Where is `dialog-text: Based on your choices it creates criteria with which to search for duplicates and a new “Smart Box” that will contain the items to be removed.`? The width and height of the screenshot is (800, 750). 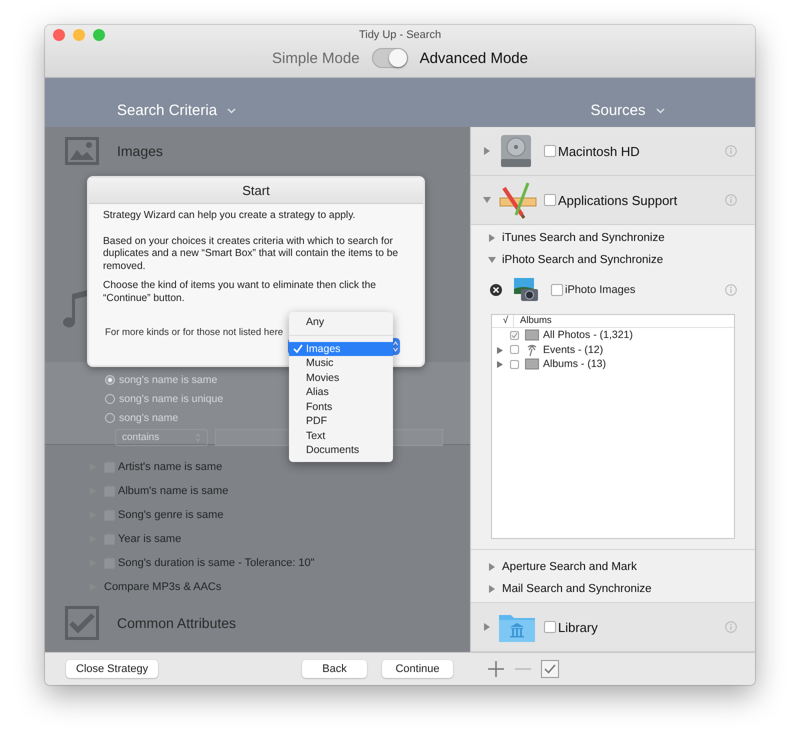
dialog-text: Based on your choices it creates criteria with which to search for duplicates and a new “Smart Box” that will contain the items to be removed. is located at coordinates (251, 255).